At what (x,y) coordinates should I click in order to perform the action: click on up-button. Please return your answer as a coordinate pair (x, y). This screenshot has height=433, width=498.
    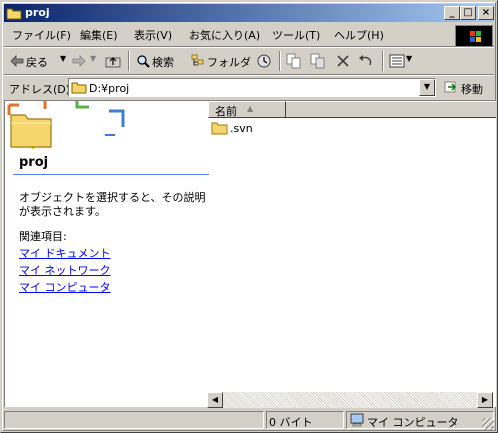
    Looking at the image, I should click on (114, 61).